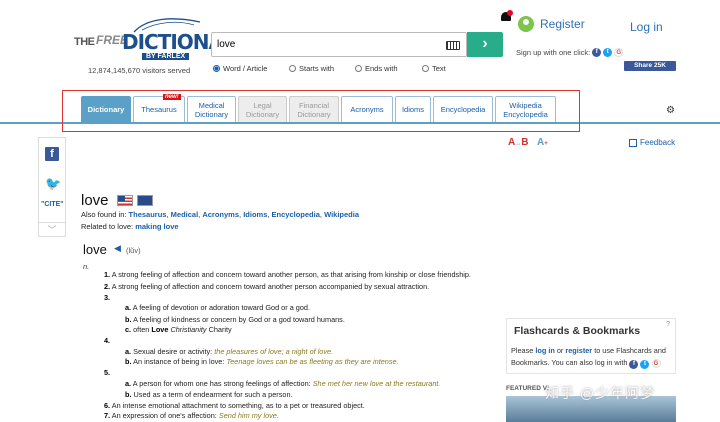  Describe the element at coordinates (341, 214) in the screenshot. I see `found-link-wikipedia: Wikipedia` at that location.